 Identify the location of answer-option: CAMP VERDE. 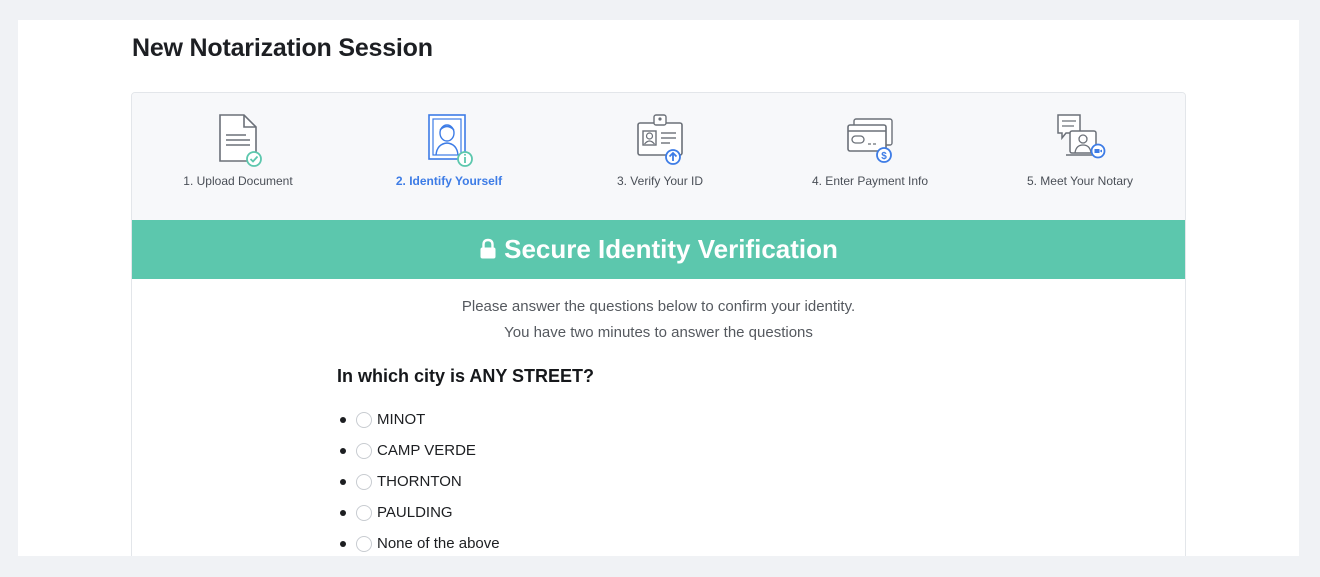
(420, 450).